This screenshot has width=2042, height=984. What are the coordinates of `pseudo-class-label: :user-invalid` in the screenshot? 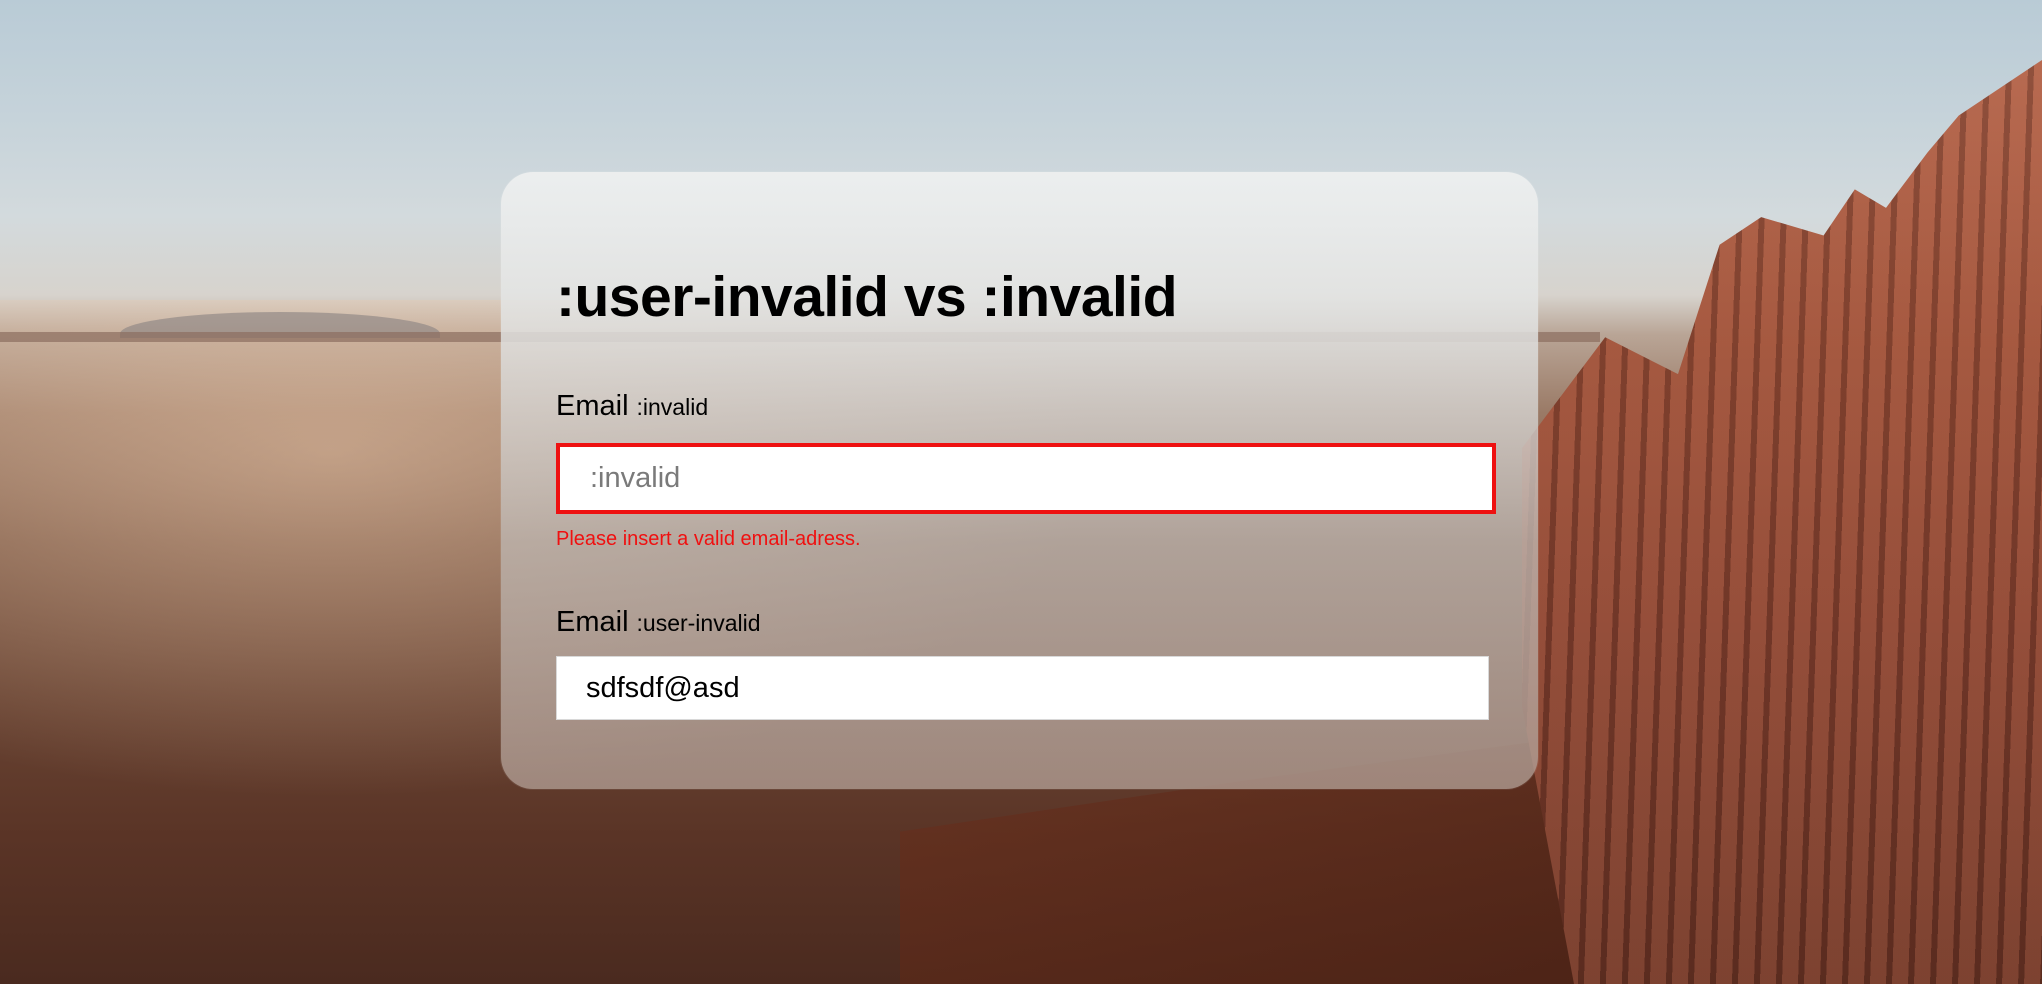 It's located at (698, 623).